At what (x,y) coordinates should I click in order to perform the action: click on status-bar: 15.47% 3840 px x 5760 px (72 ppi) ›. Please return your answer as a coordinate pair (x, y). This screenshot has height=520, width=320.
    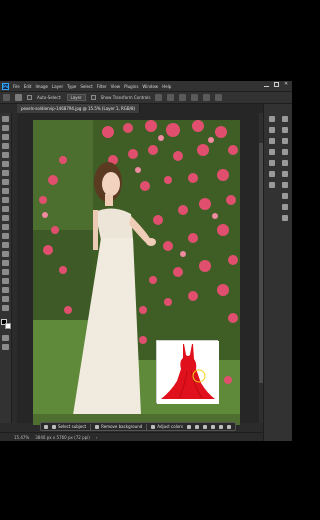
    Looking at the image, I should click on (131, 436).